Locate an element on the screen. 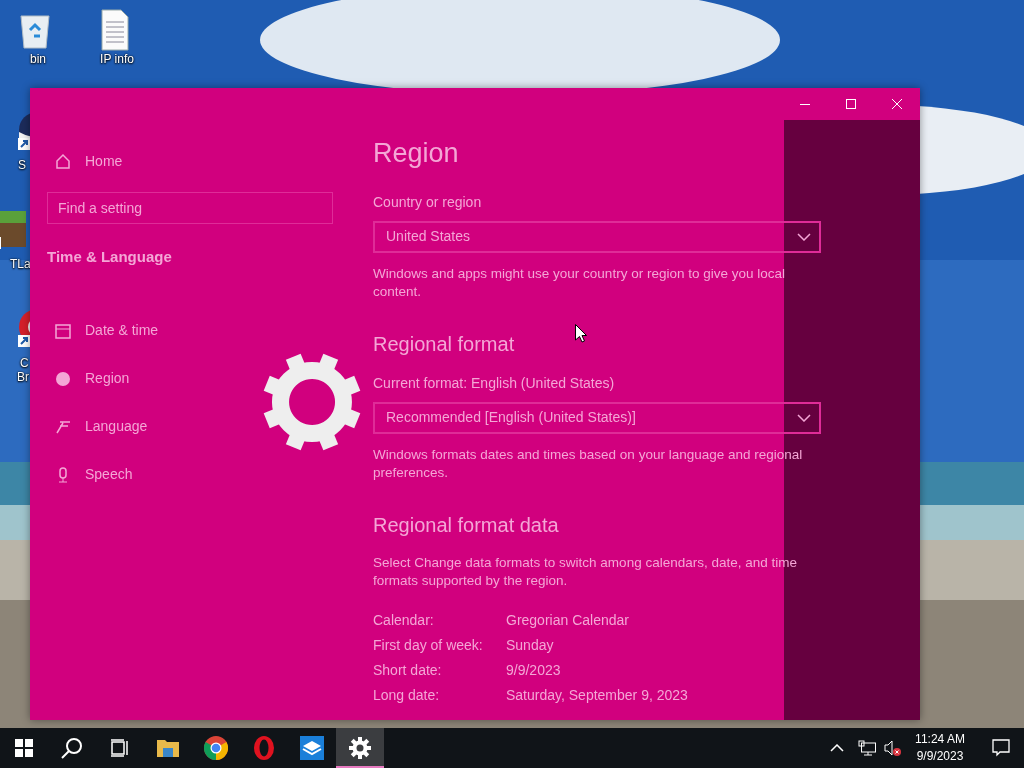 This screenshot has width=1024, height=768. dropdown: Recommended [English (United States)] is located at coordinates (597, 417).